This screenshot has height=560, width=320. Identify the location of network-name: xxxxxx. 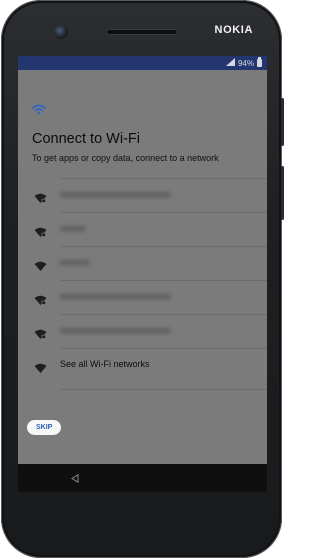
(73, 228).